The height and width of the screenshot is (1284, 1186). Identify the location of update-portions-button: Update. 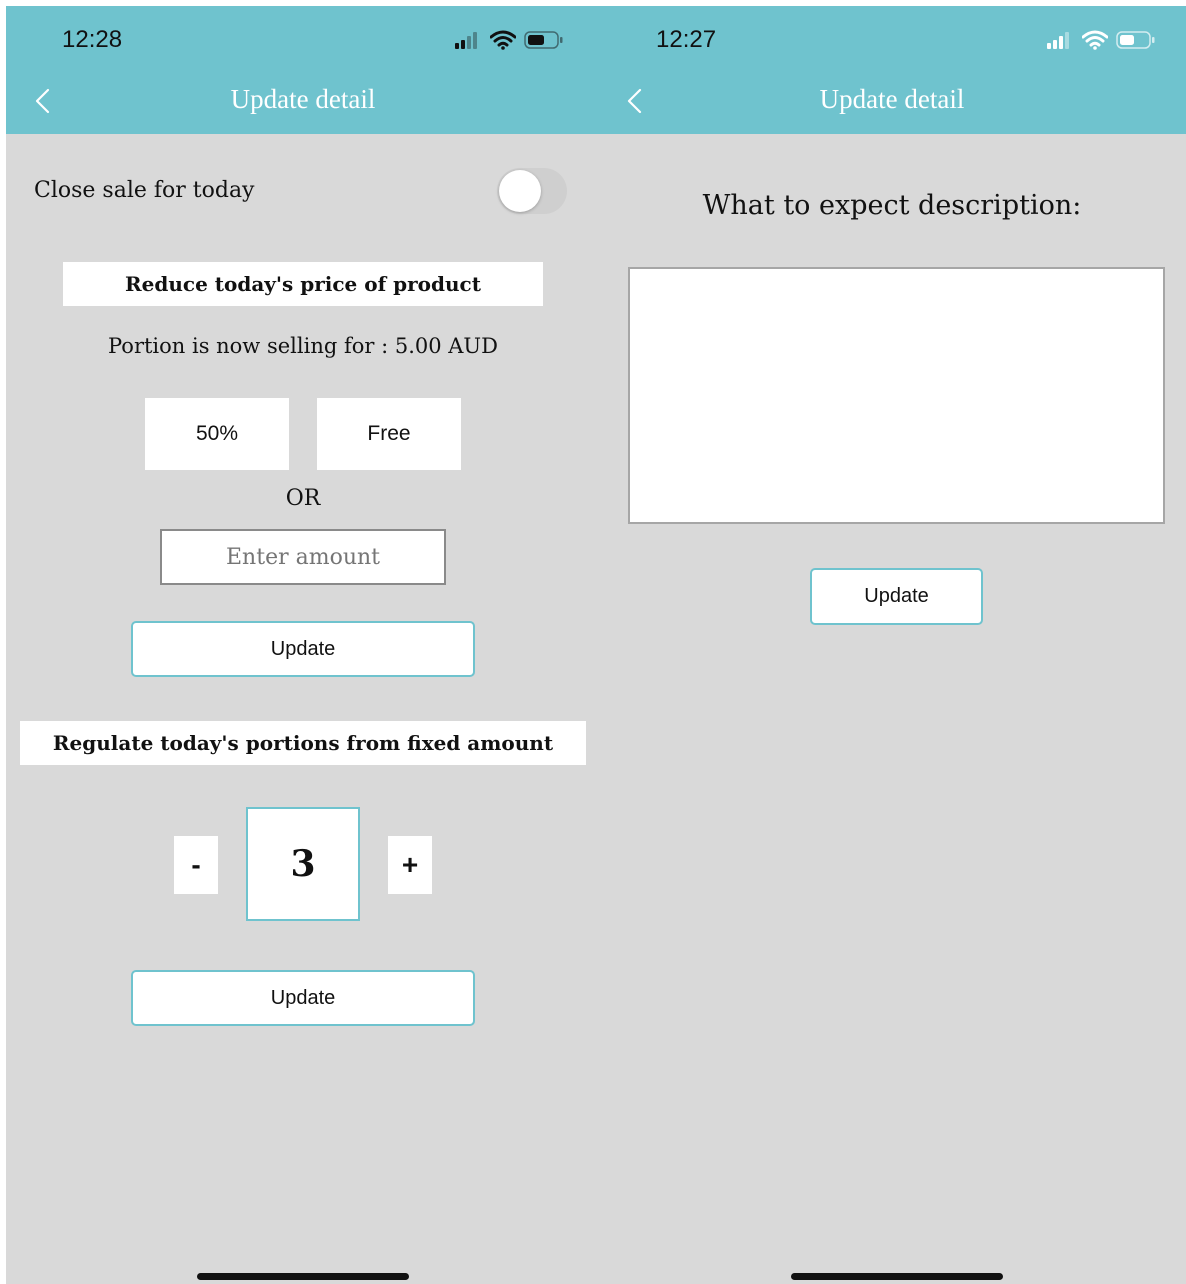
(303, 998).